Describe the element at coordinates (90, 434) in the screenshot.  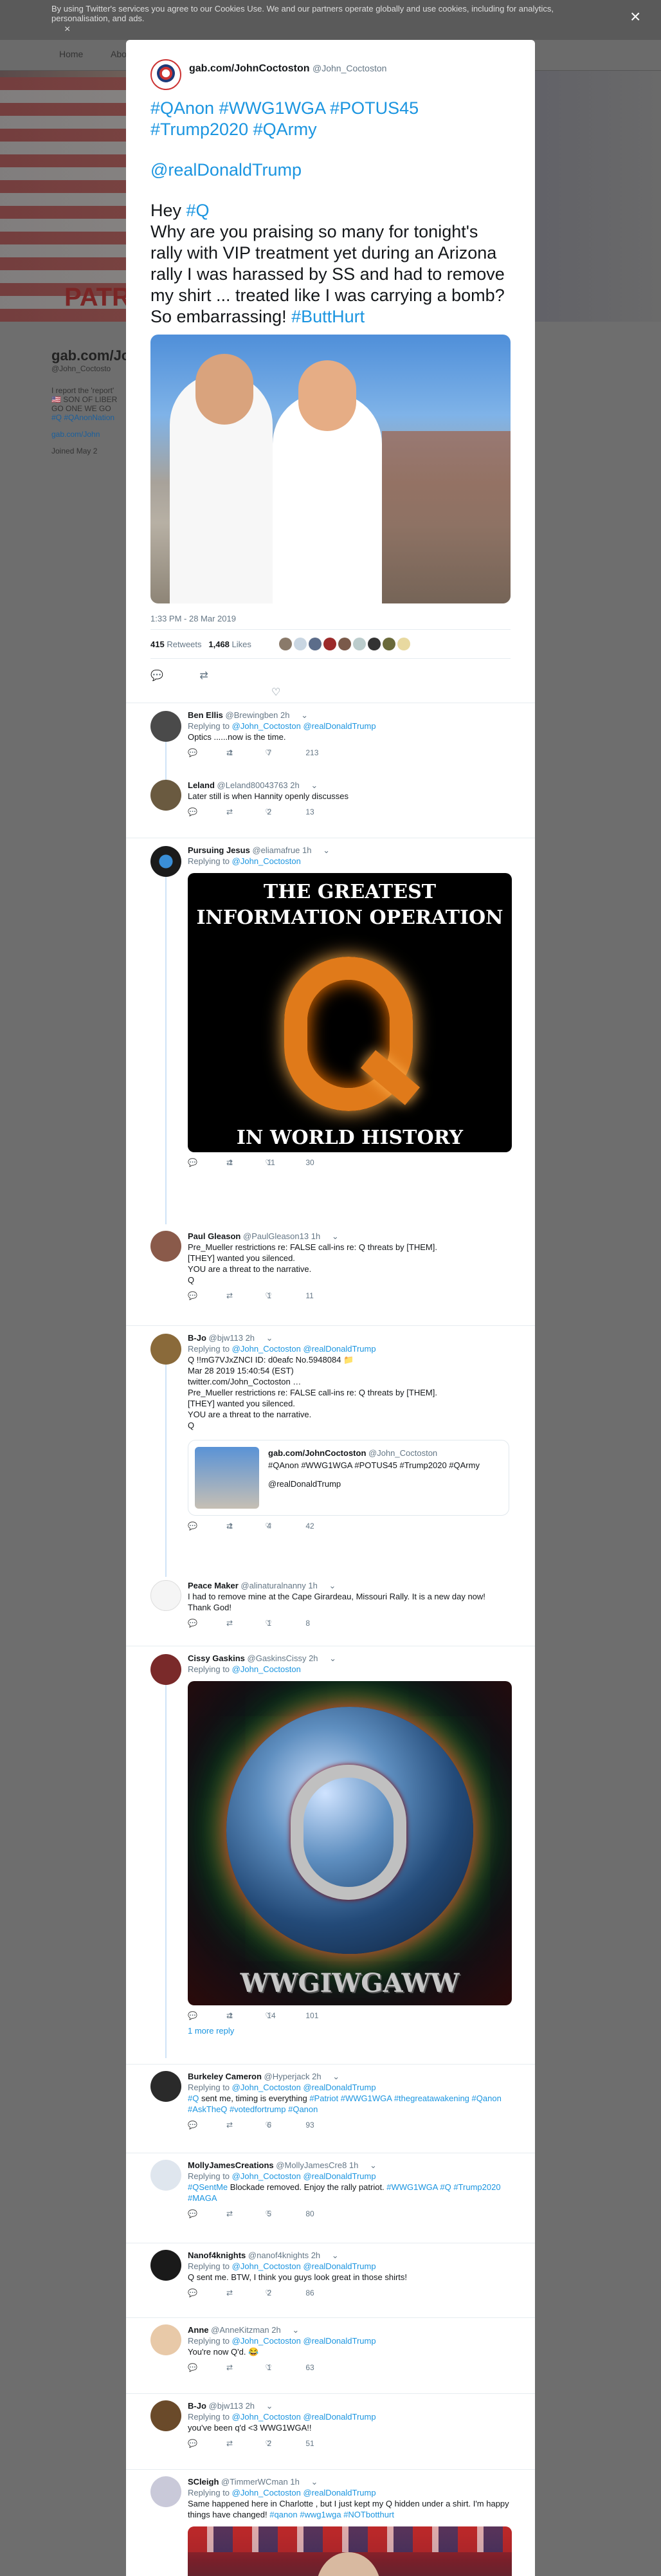
I see `profile-link: gab.com/John` at that location.